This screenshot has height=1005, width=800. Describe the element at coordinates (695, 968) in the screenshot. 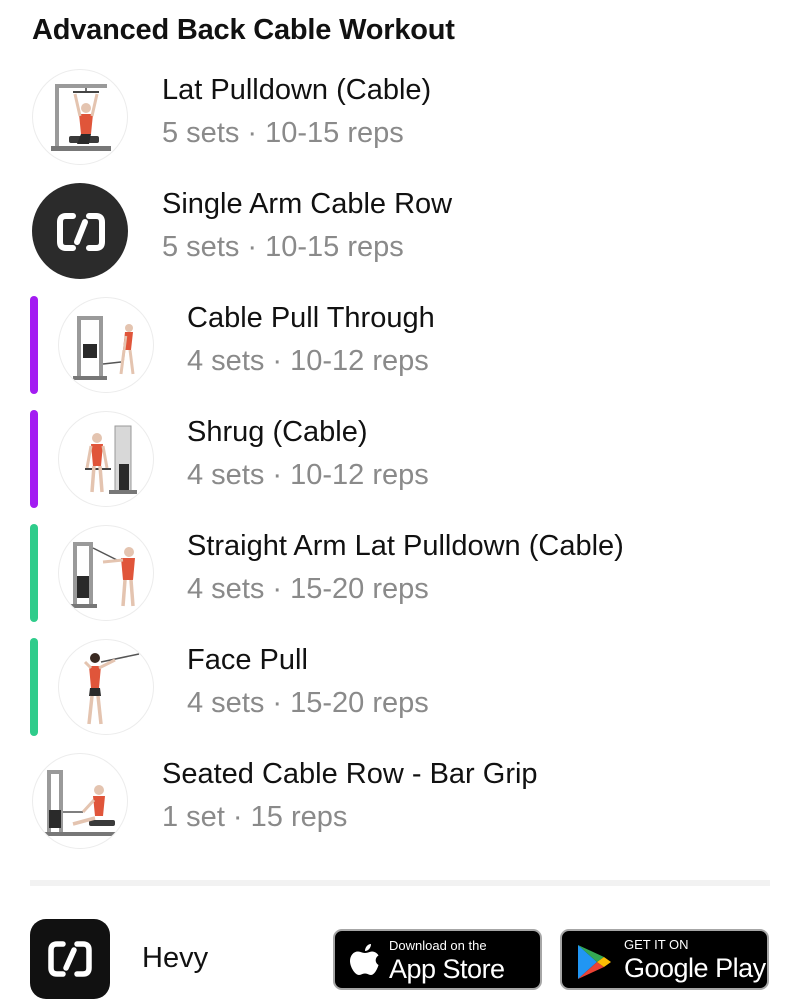

I see `google-play-label: Google Play` at that location.